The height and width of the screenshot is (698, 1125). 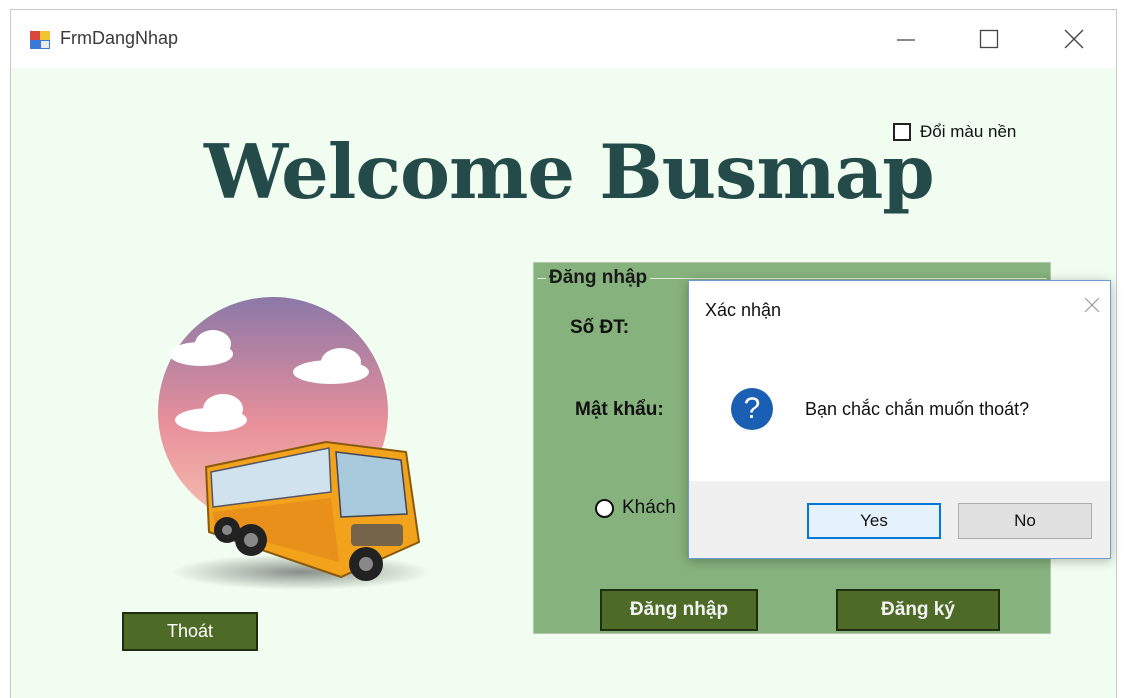 What do you see at coordinates (600, 327) in the screenshot?
I see `phone-label: Số ĐT:` at bounding box center [600, 327].